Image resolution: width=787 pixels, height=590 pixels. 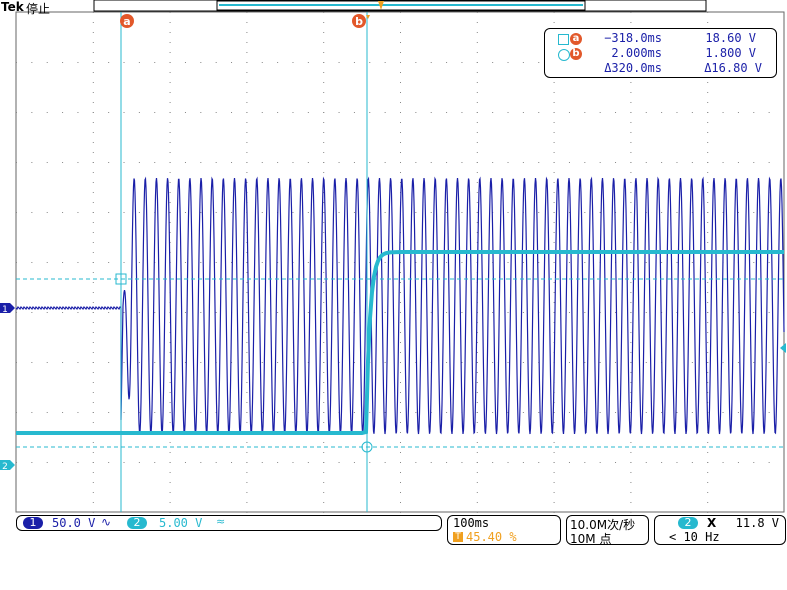 What do you see at coordinates (757, 523) in the screenshot?
I see `measurement-value: 11.8 V` at bounding box center [757, 523].